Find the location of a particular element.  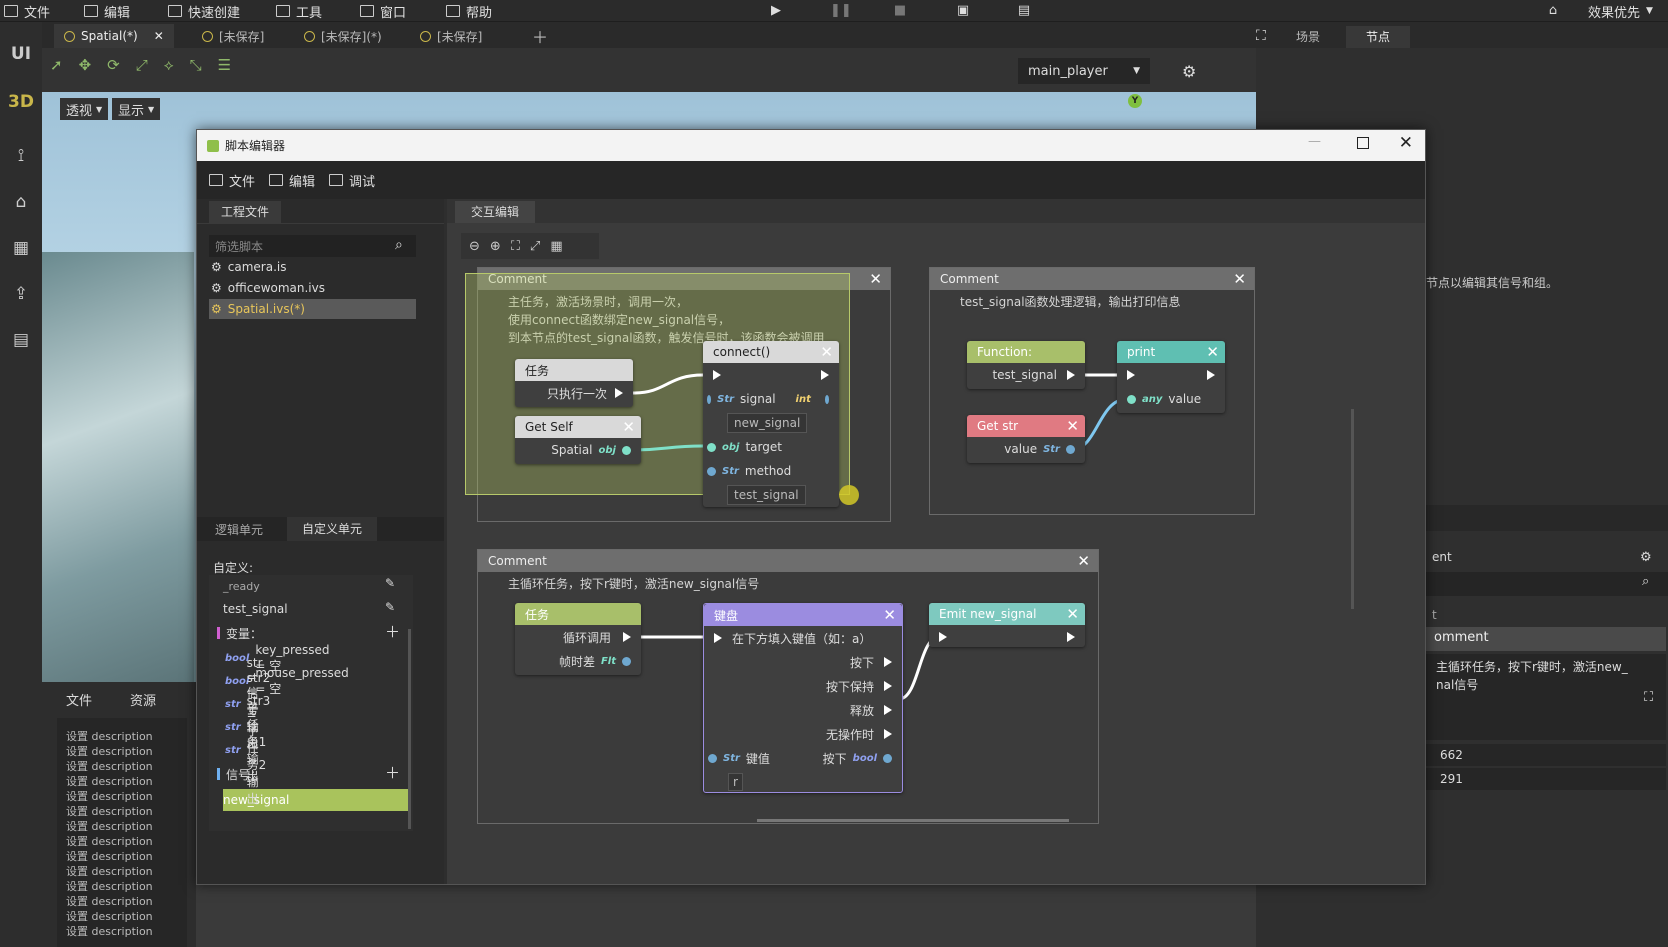

node-task-once: 任务 只执行一次 is located at coordinates (574, 383).